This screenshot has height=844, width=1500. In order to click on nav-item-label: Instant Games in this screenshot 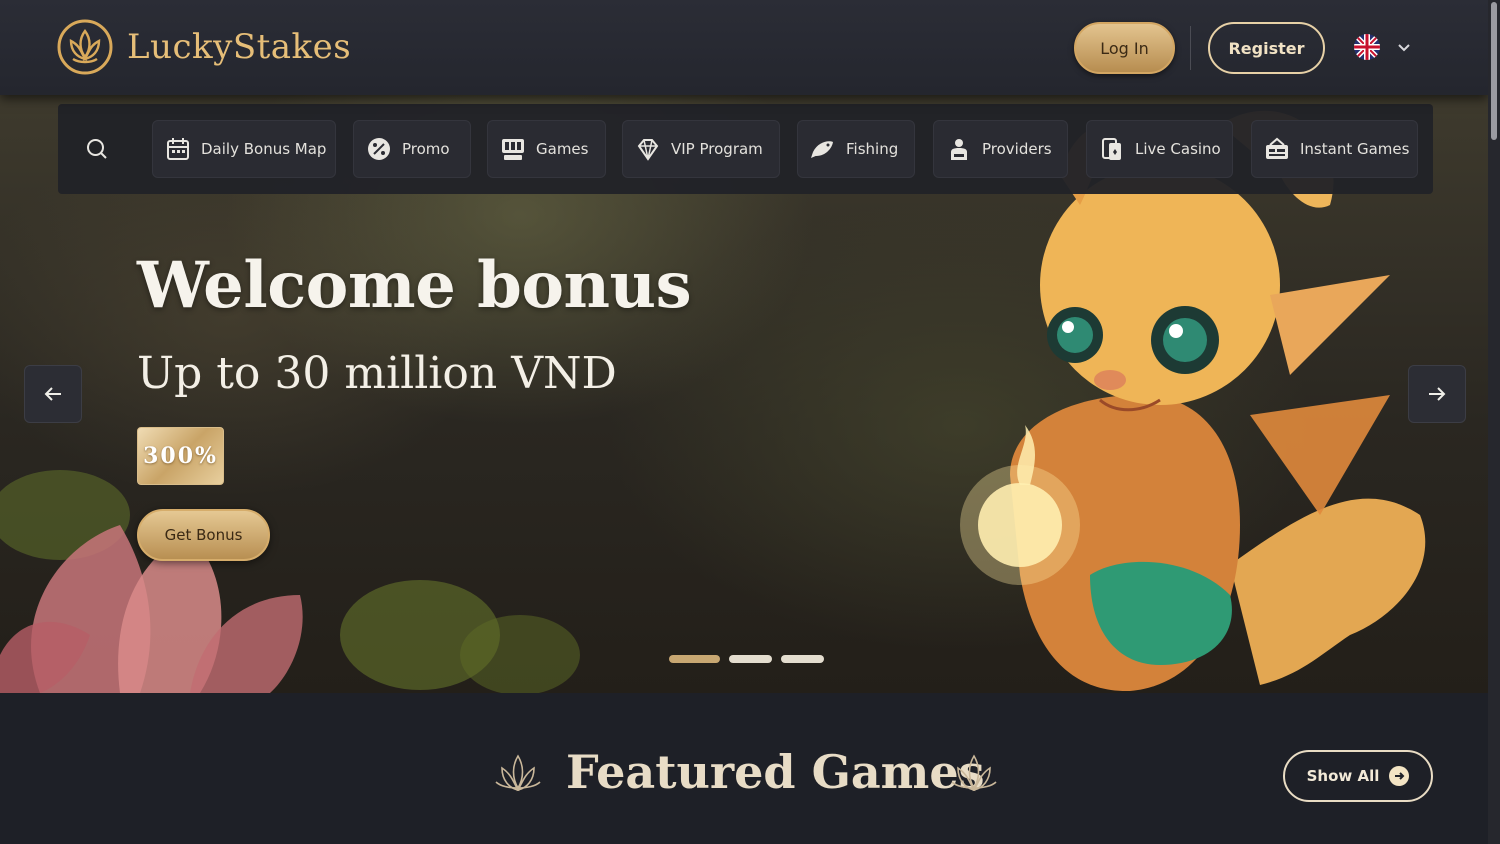, I will do `click(1355, 149)`.